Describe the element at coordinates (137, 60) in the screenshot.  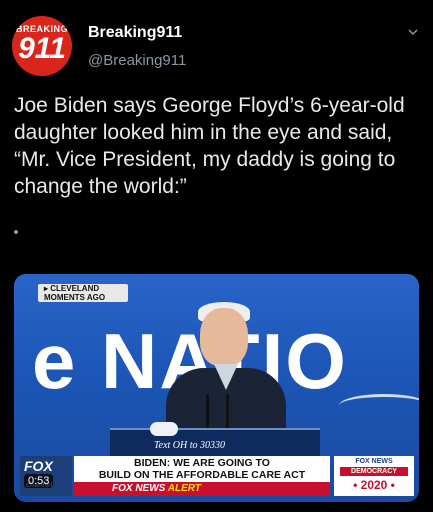
I see `username: @Breaking911` at that location.